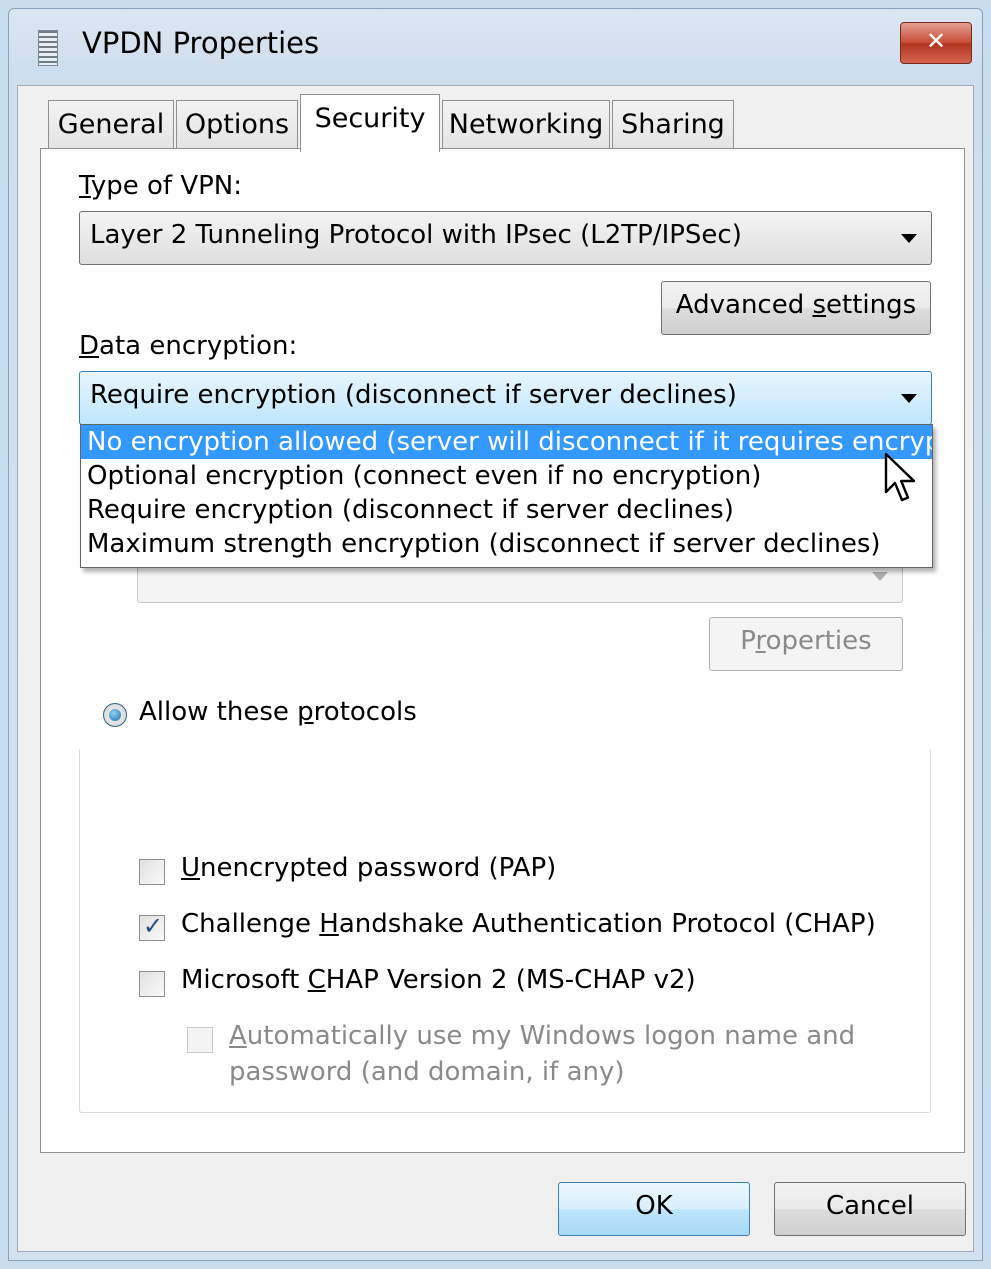  I want to click on data-encryption-label: Data encryption:, so click(188, 346).